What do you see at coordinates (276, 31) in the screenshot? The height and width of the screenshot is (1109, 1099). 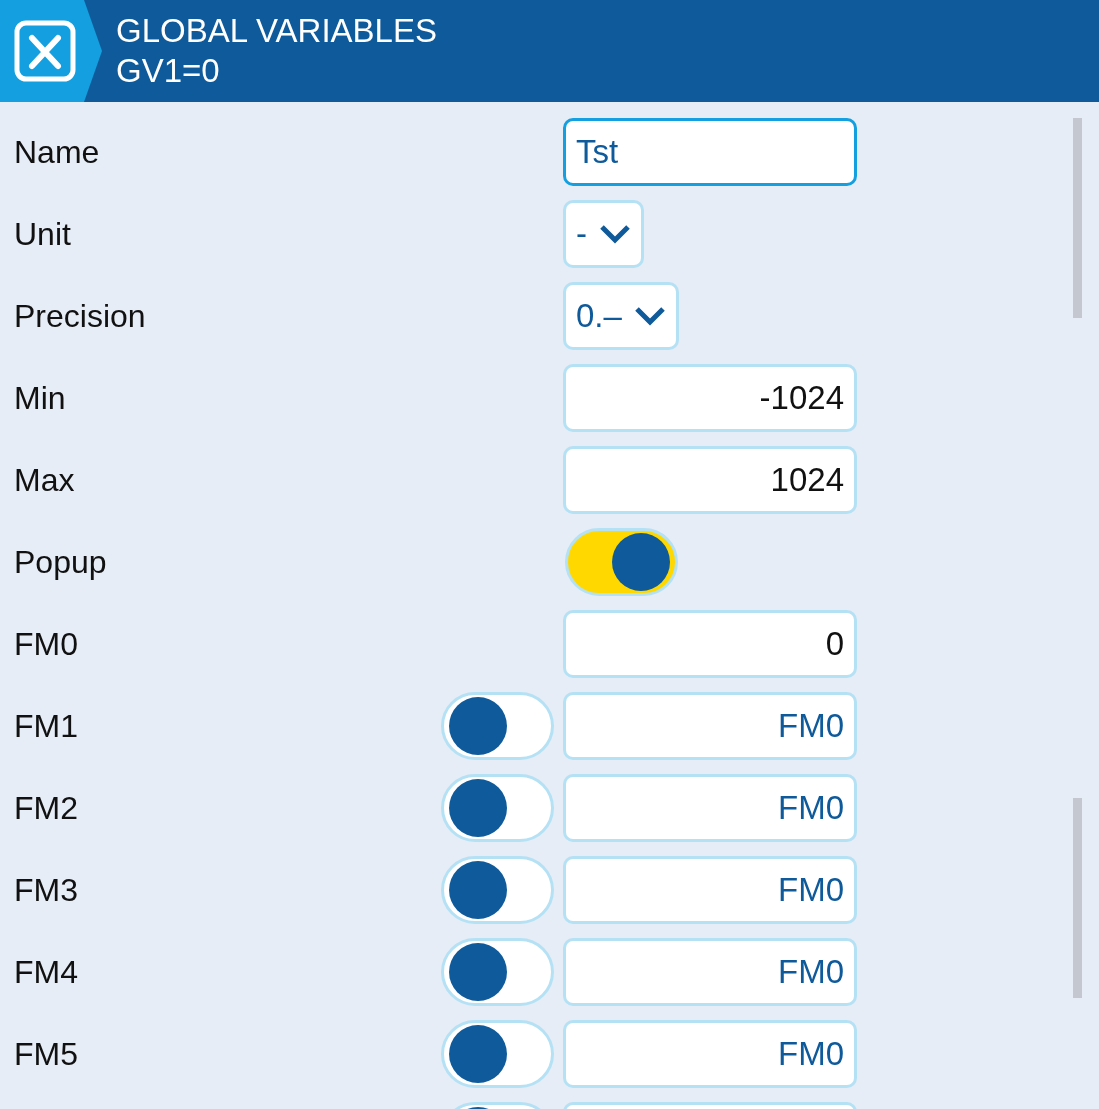 I see `screen-title: GLOBAL VARIABLES` at bounding box center [276, 31].